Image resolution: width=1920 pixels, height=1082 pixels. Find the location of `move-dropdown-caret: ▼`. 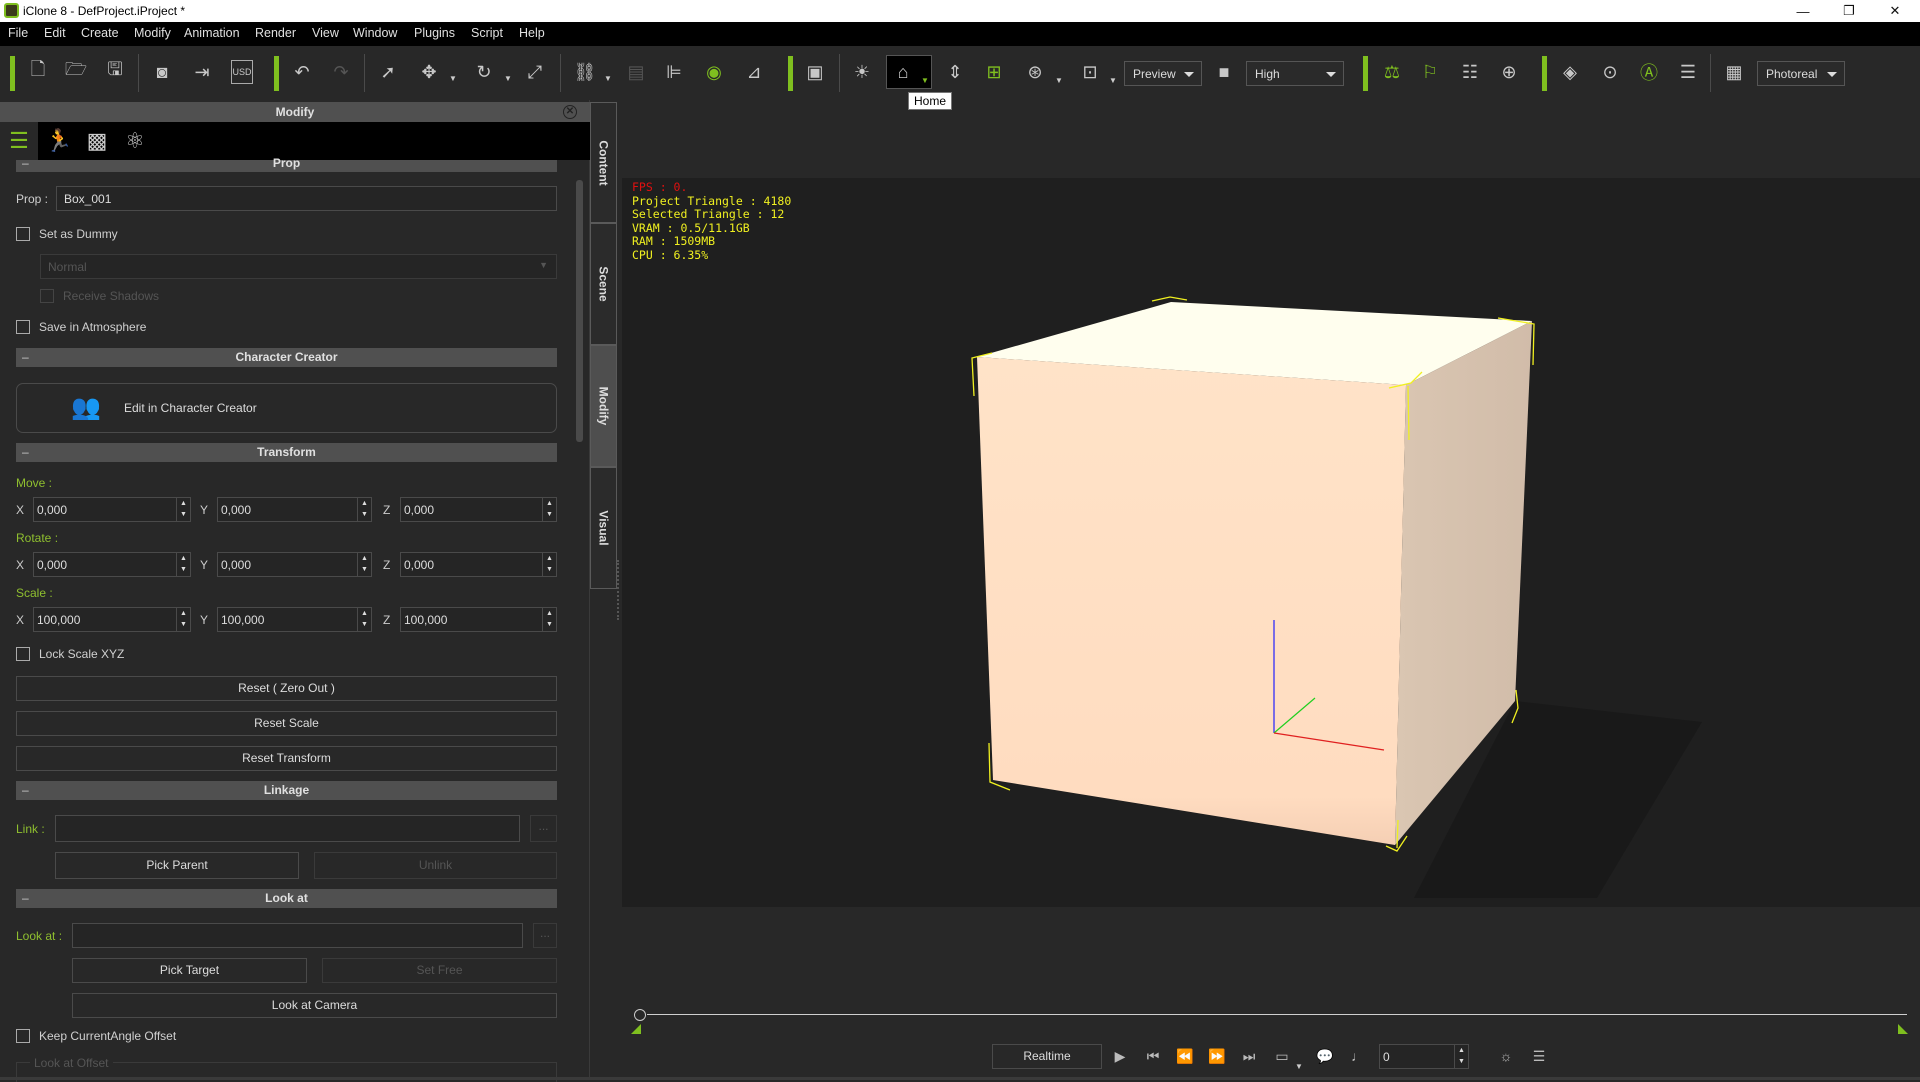

move-dropdown-caret: ▼ is located at coordinates (453, 78).